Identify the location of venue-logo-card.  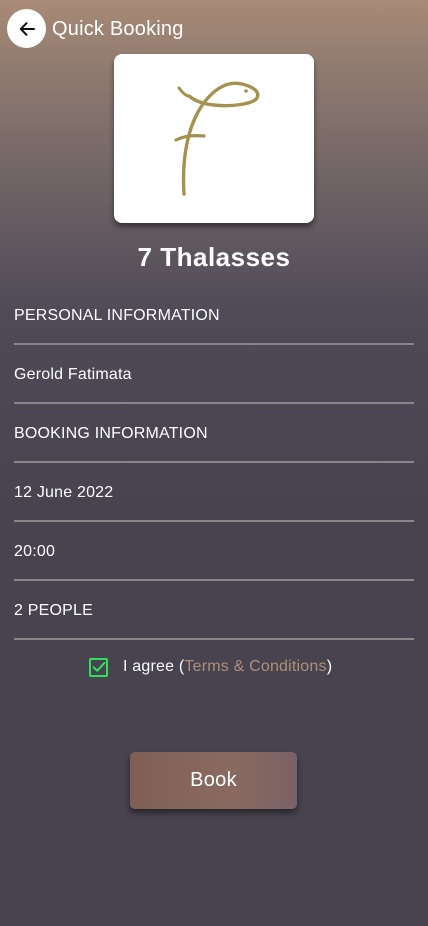
(214, 138).